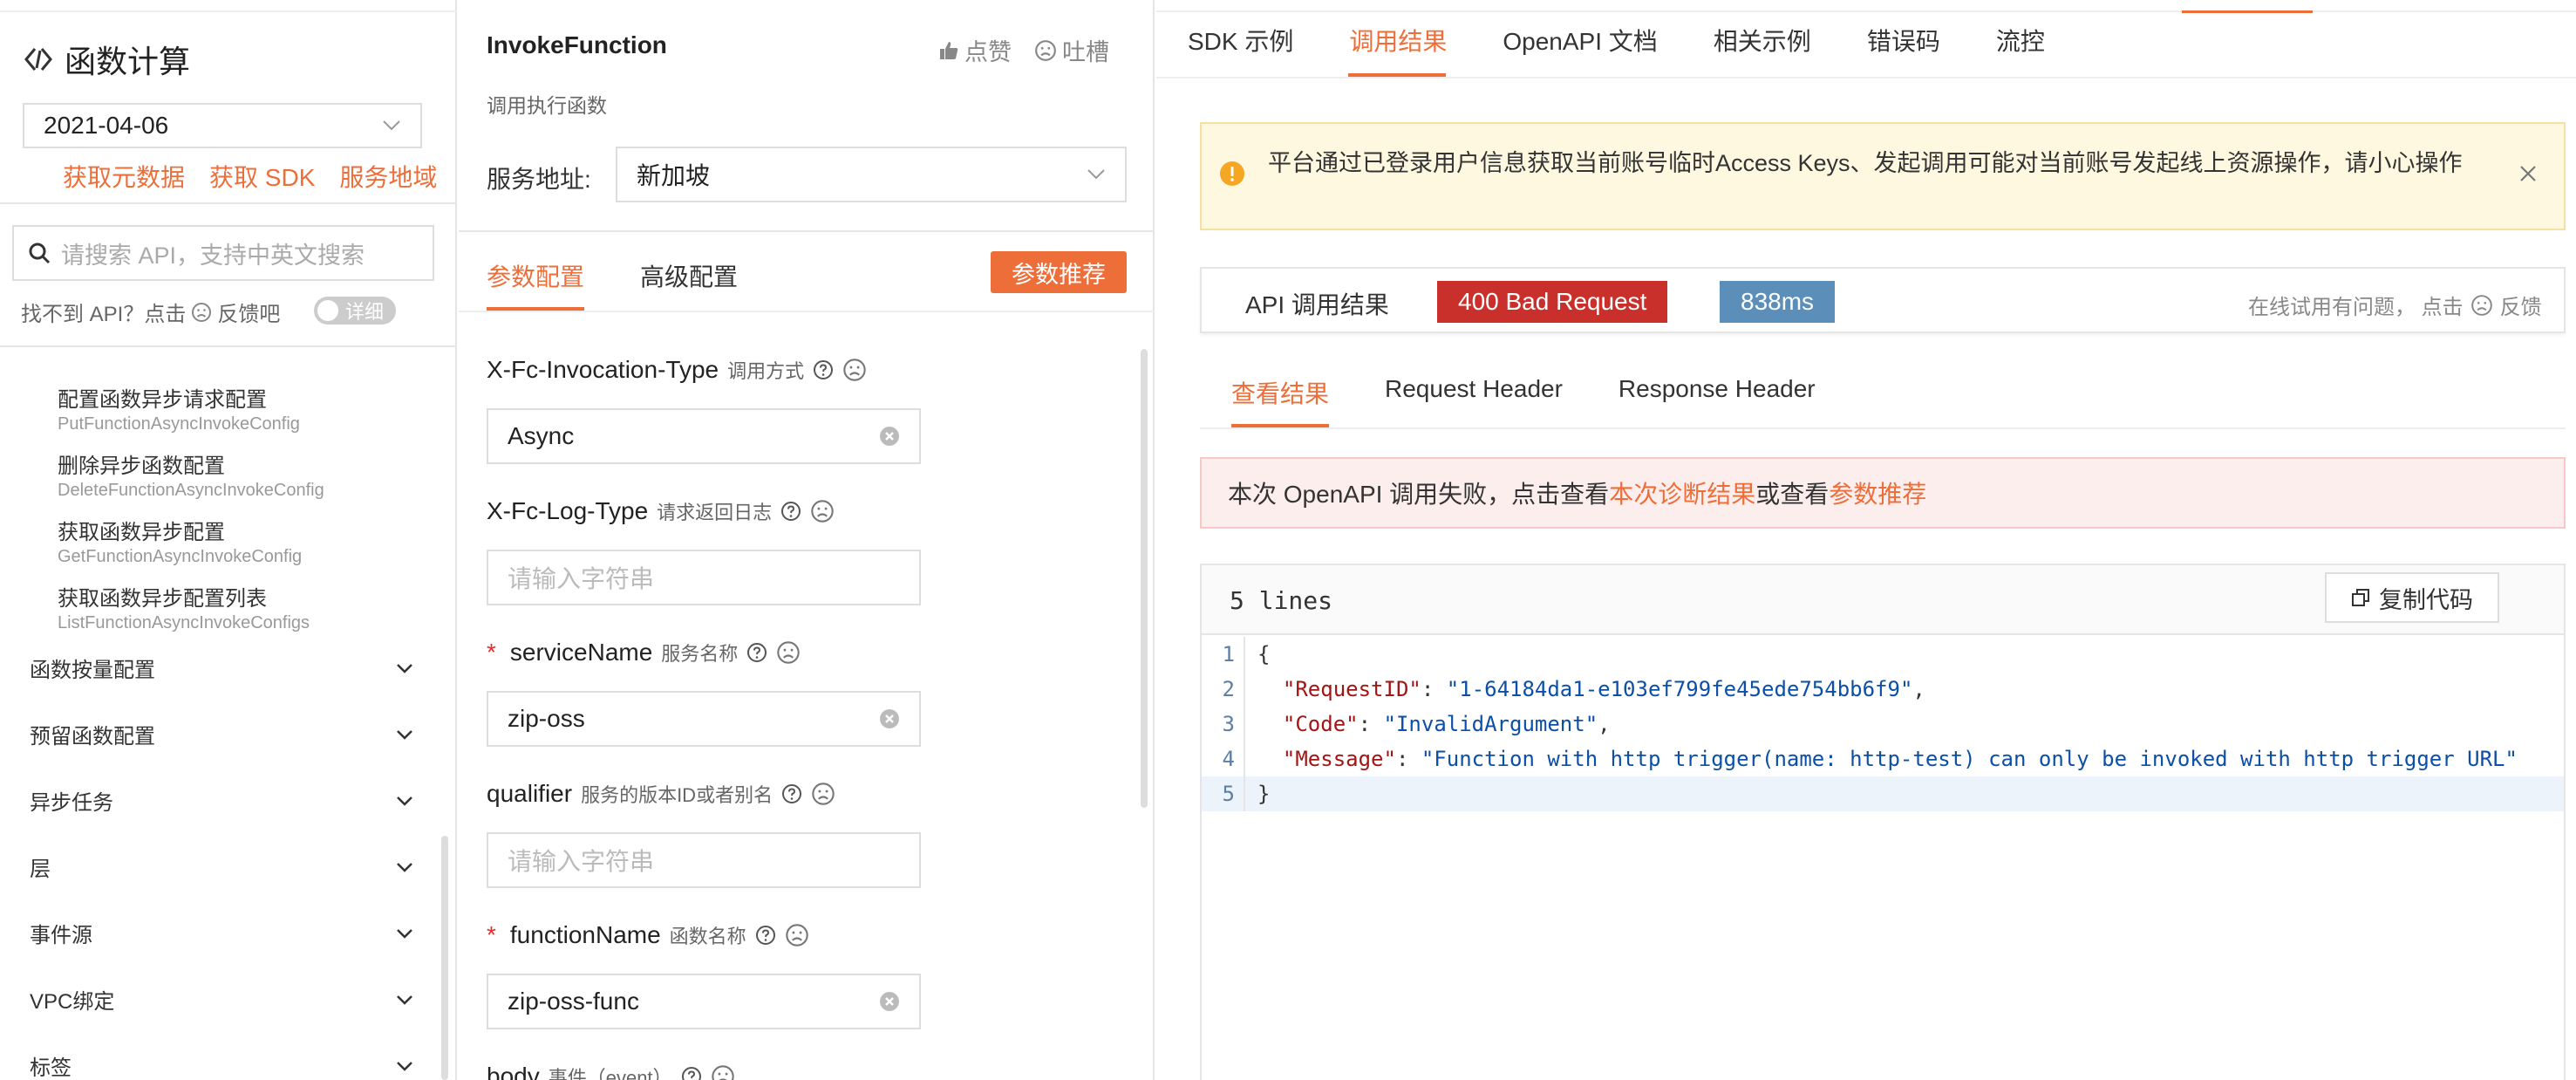  Describe the element at coordinates (1241, 40) in the screenshot. I see `tab-sdk-example: SDK 示例` at that location.